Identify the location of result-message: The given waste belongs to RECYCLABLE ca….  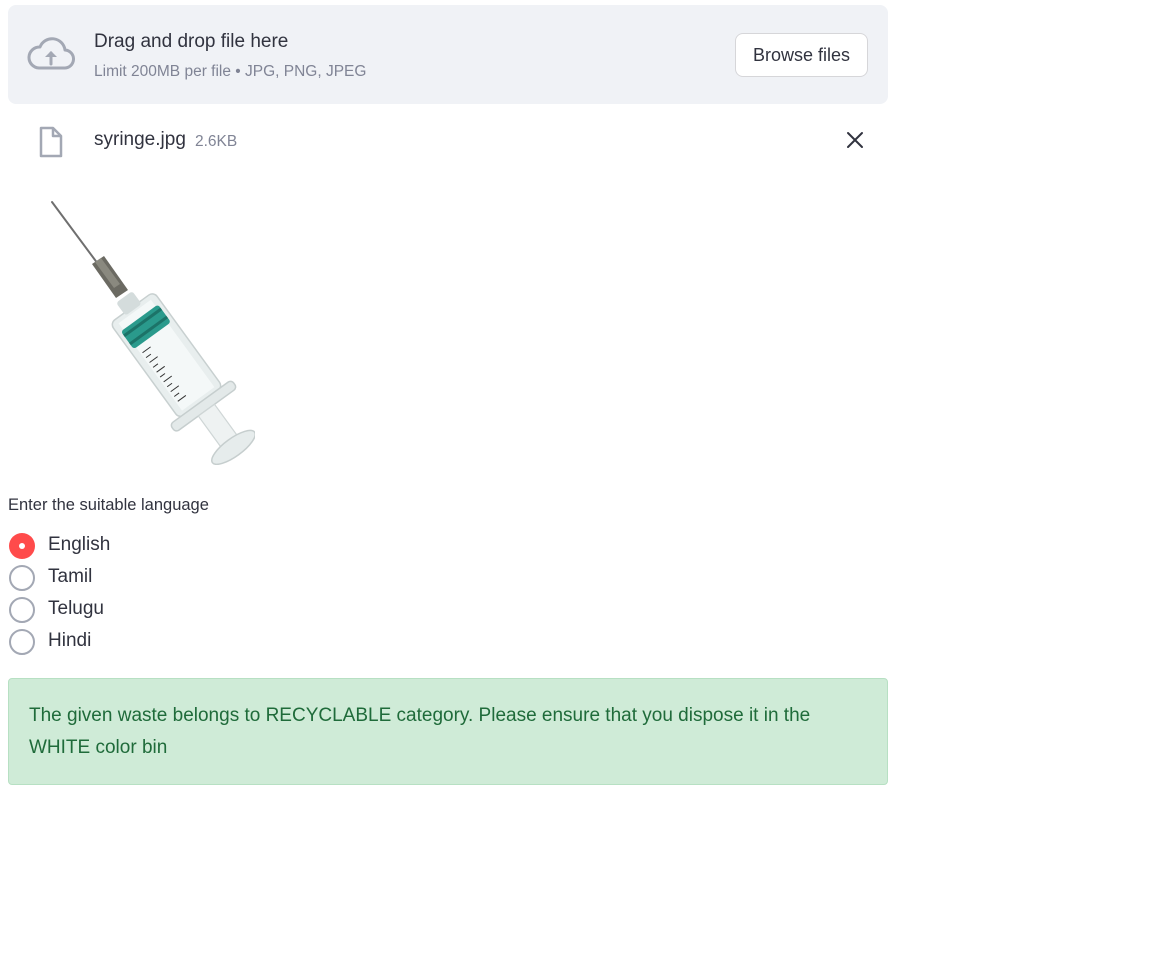
(420, 731).